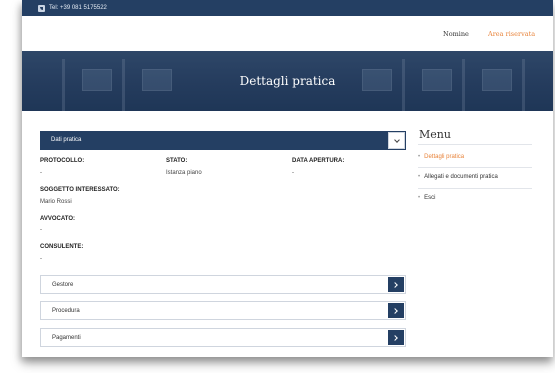 The width and height of the screenshot is (555, 373). Describe the element at coordinates (58, 219) in the screenshot. I see `avvocato-label: AVVOCATO:` at that location.